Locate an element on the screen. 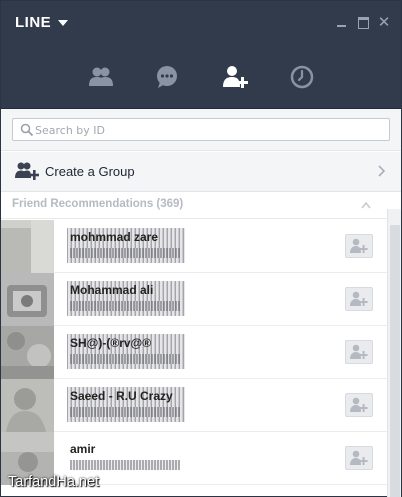 This screenshot has width=402, height=497. chevron-up-icon is located at coordinates (366, 205).